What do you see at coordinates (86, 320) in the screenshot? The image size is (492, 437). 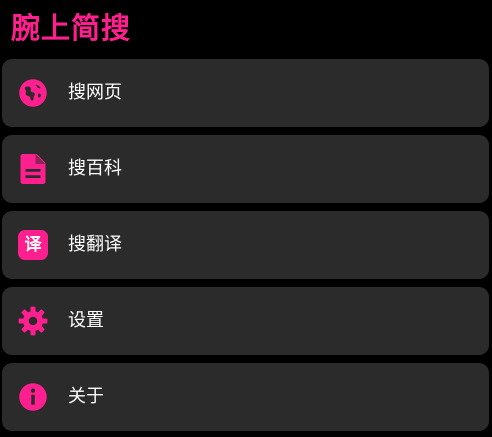 I see `menu-item-label: 设置` at bounding box center [86, 320].